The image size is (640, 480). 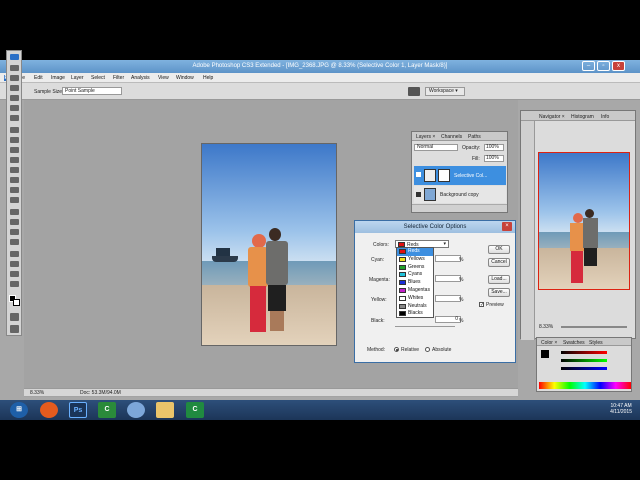 I want to click on recorder-icon: C, so click(x=195, y=410).